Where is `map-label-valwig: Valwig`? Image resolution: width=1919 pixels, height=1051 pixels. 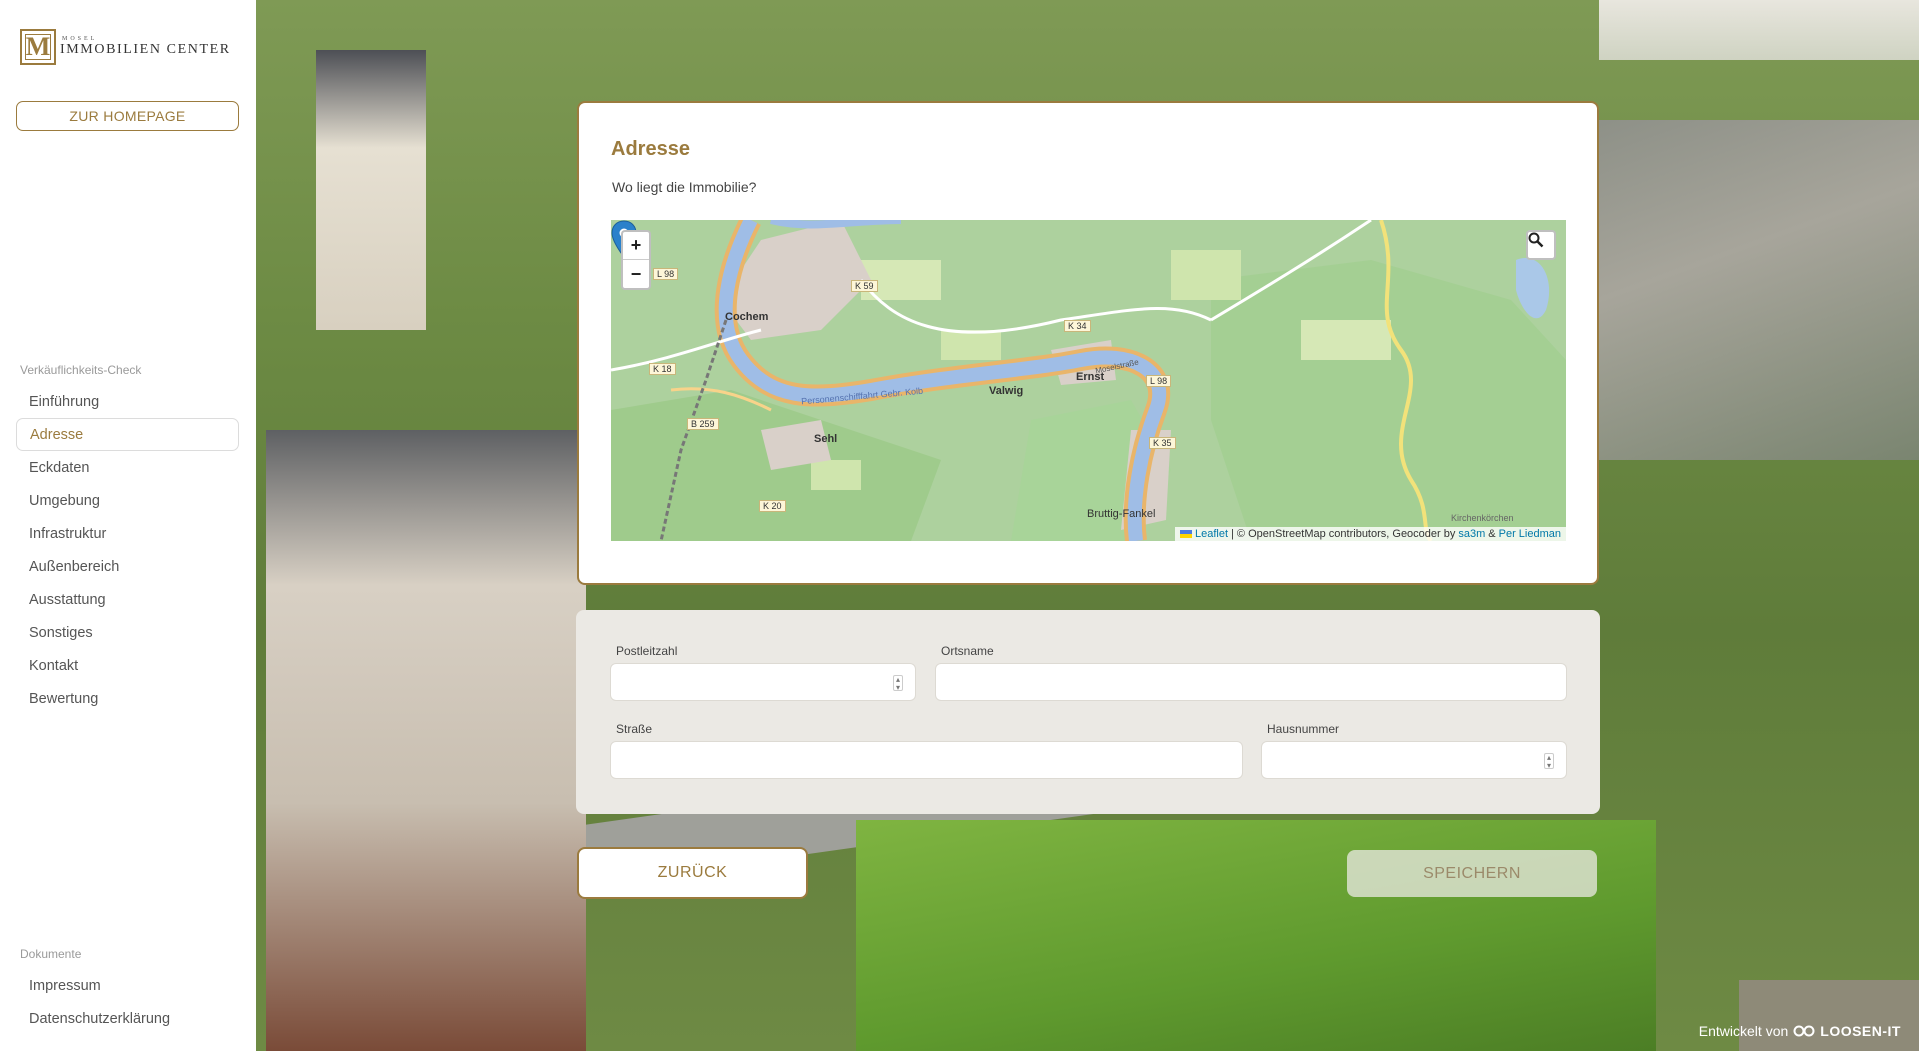 map-label-valwig: Valwig is located at coordinates (1006, 391).